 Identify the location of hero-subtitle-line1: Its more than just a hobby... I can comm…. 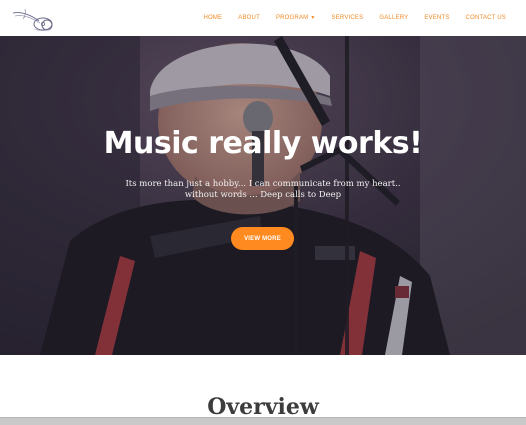
(263, 184).